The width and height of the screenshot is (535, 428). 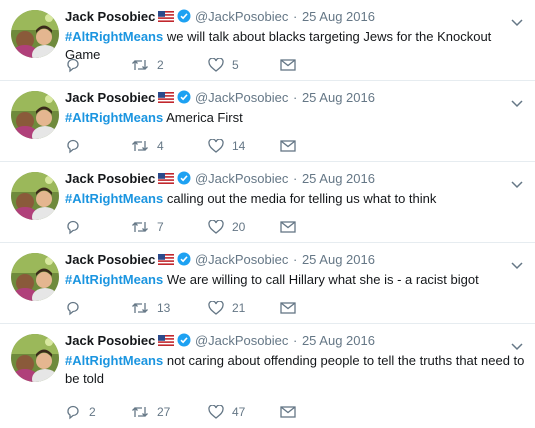 What do you see at coordinates (92, 412) in the screenshot?
I see `reply-count: 2` at bounding box center [92, 412].